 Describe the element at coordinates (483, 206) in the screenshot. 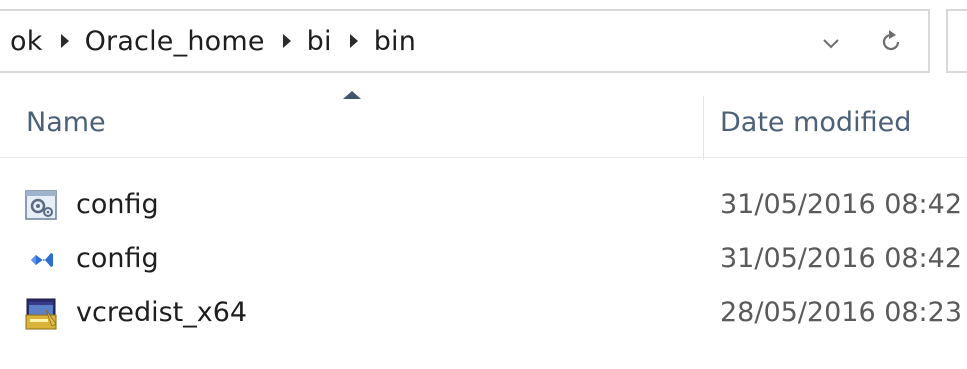

I see `file-row-config-settings: config 31/05/2016 08:42` at that location.